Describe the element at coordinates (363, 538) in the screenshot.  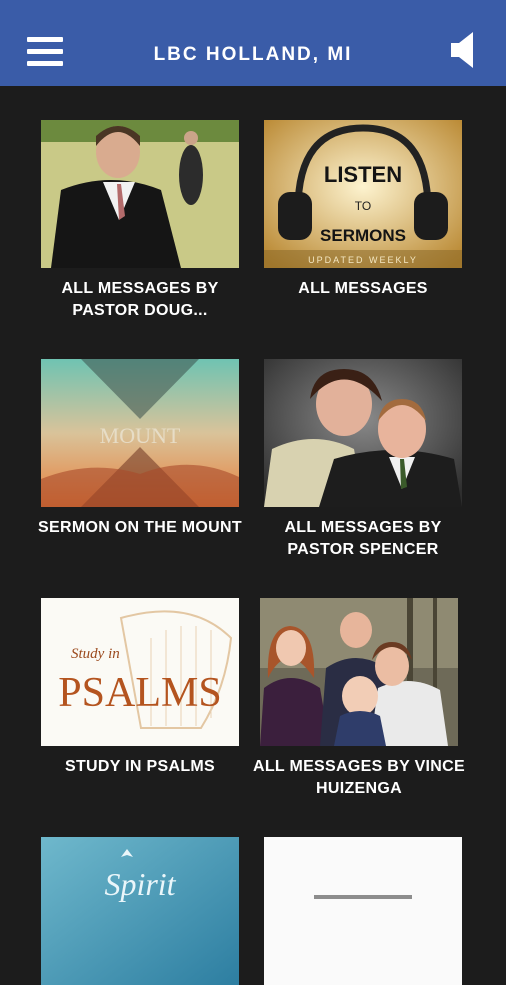
I see `tile-label: ALL MESSAGES BY PASTOR SPENCER` at that location.